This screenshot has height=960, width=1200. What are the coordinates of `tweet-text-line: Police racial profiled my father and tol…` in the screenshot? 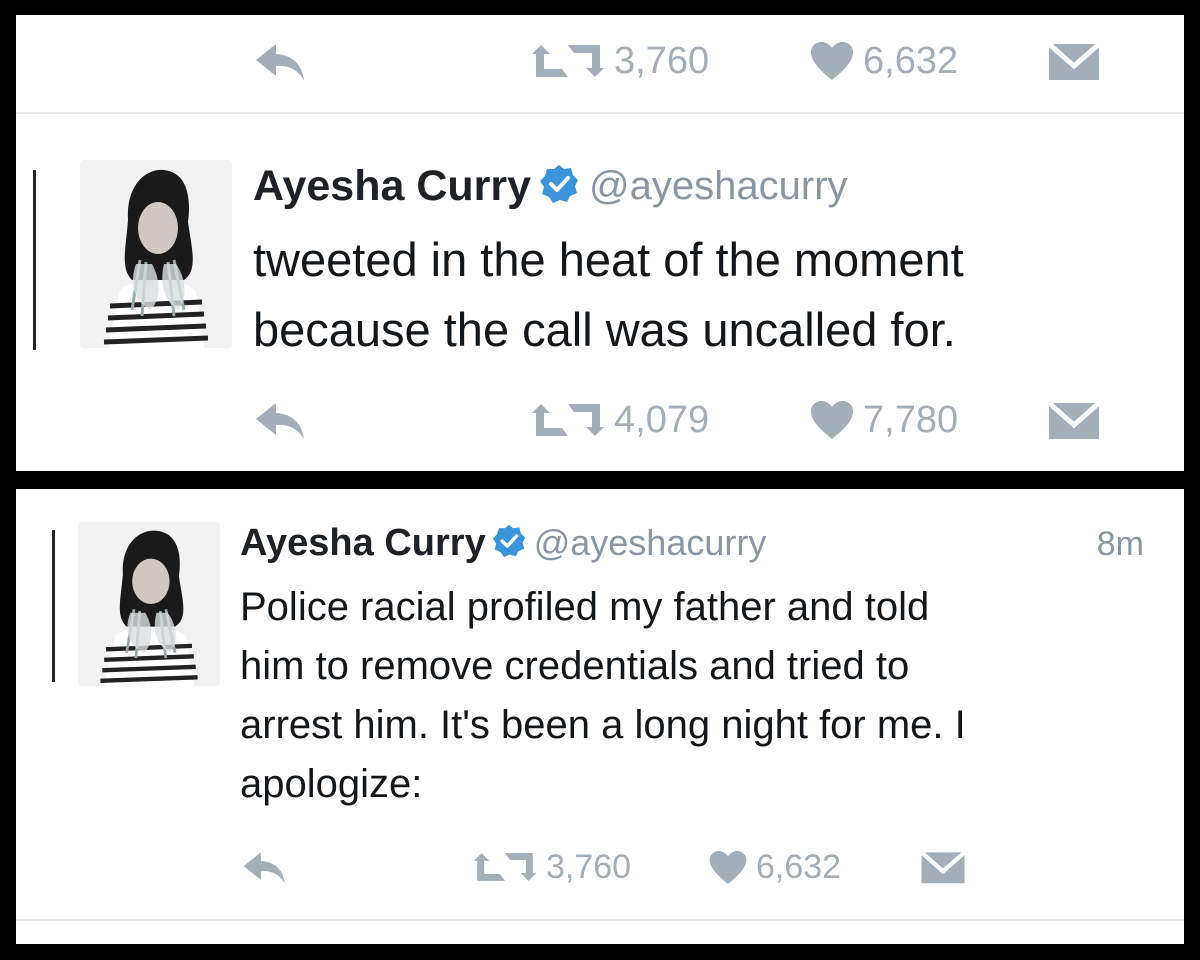 It's located at (585, 607).